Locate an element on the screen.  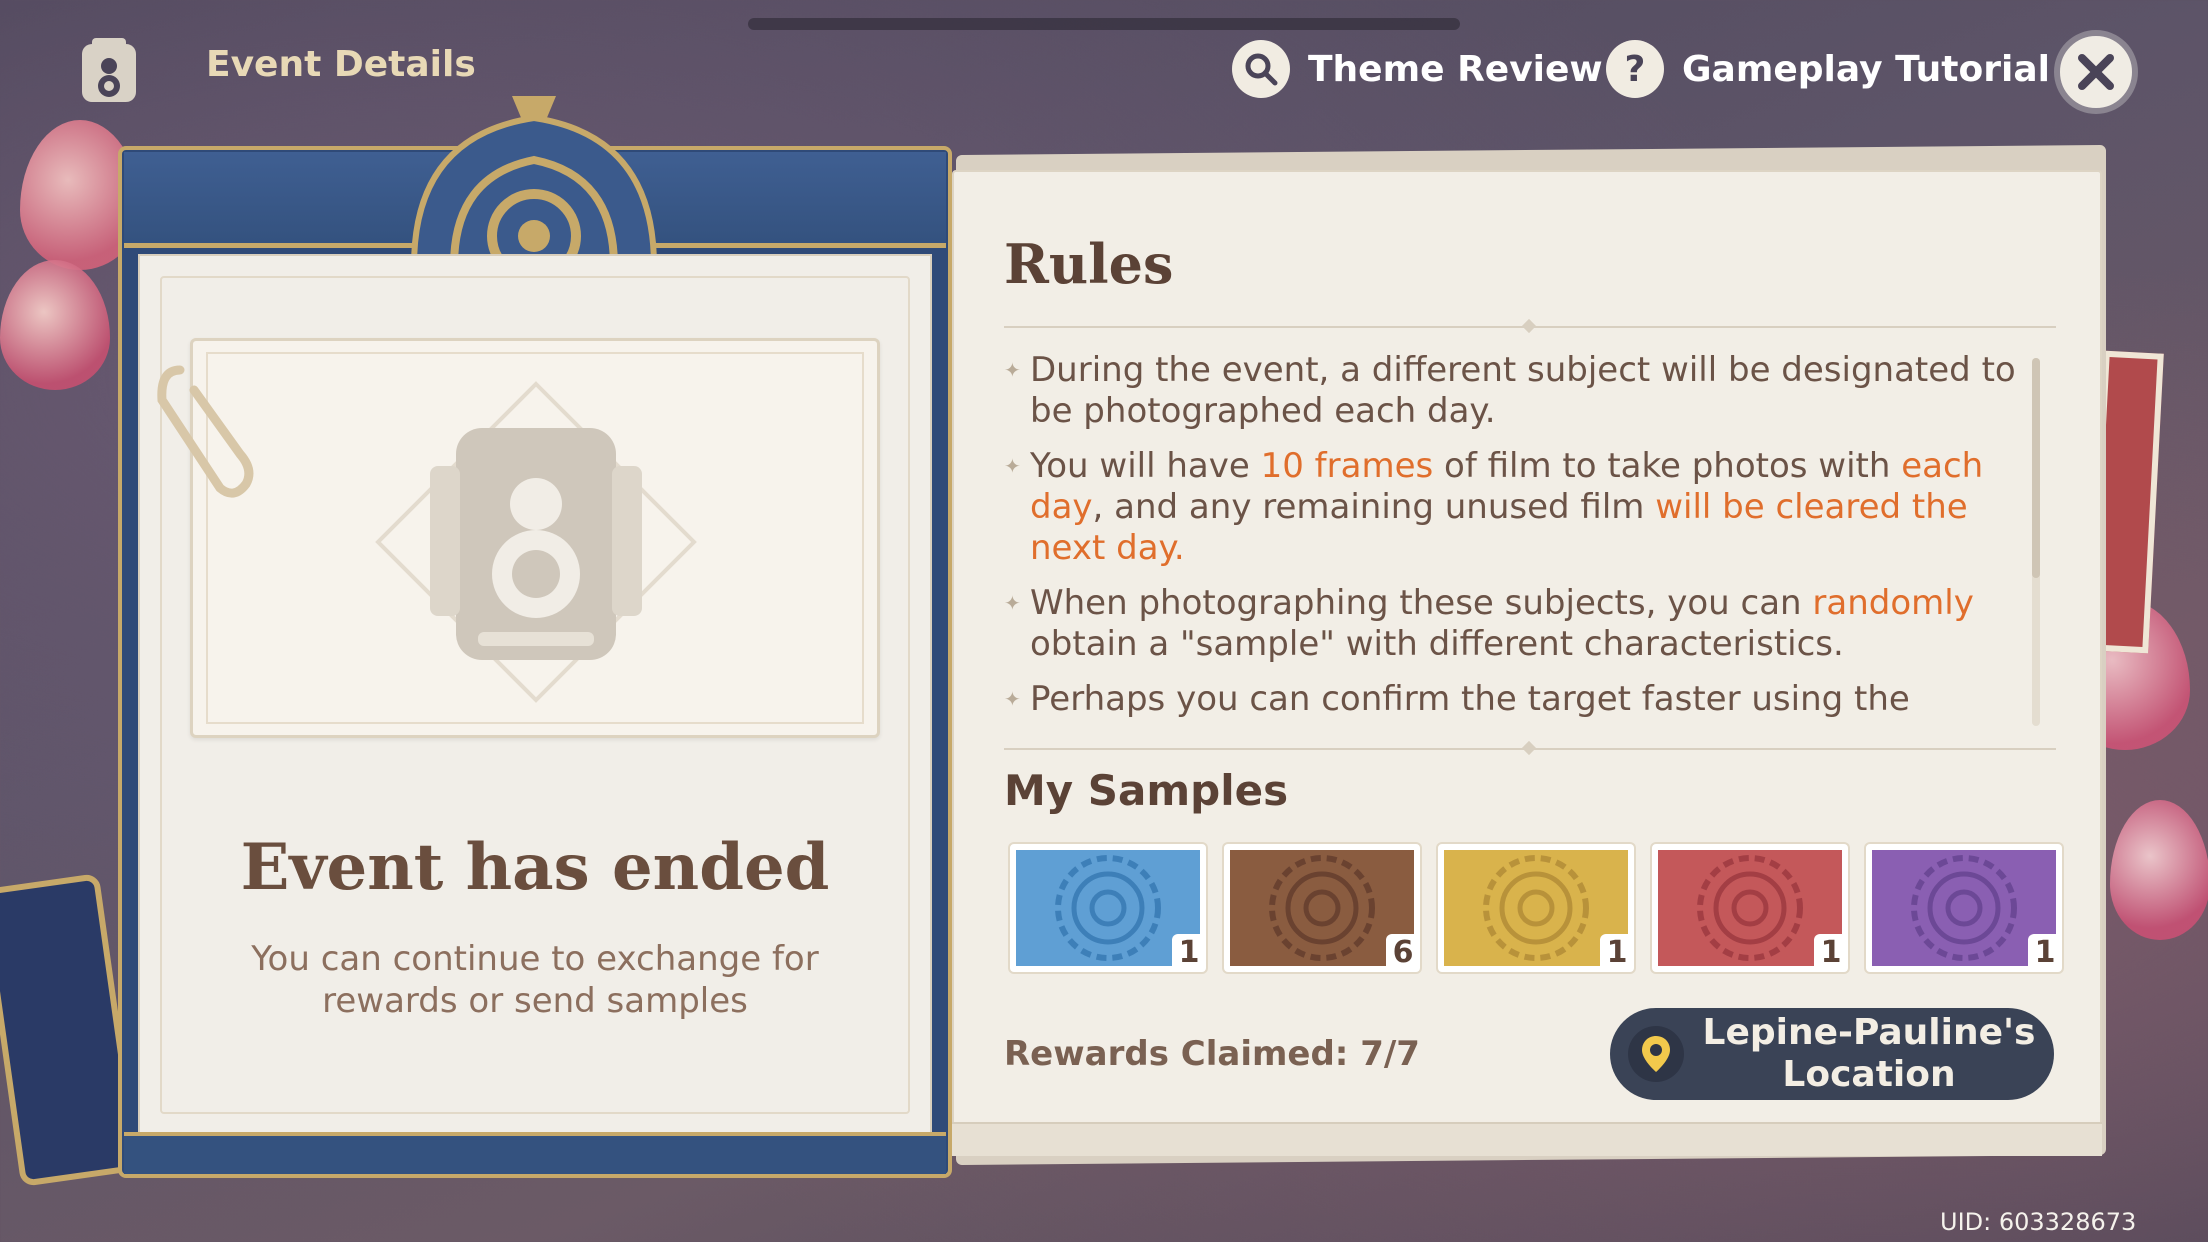
magnifier-icon is located at coordinates (1261, 69).